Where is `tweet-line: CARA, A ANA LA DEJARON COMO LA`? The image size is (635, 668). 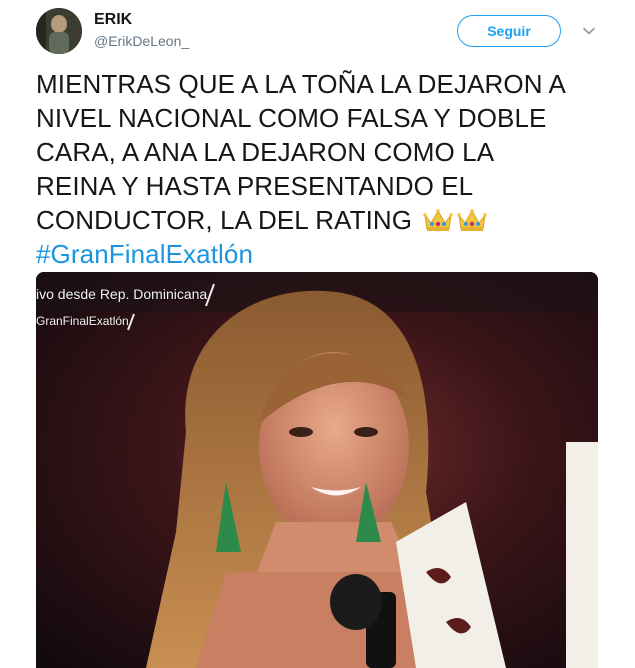 tweet-line: CARA, A ANA LA DEJARON COMO LA is located at coordinates (265, 152).